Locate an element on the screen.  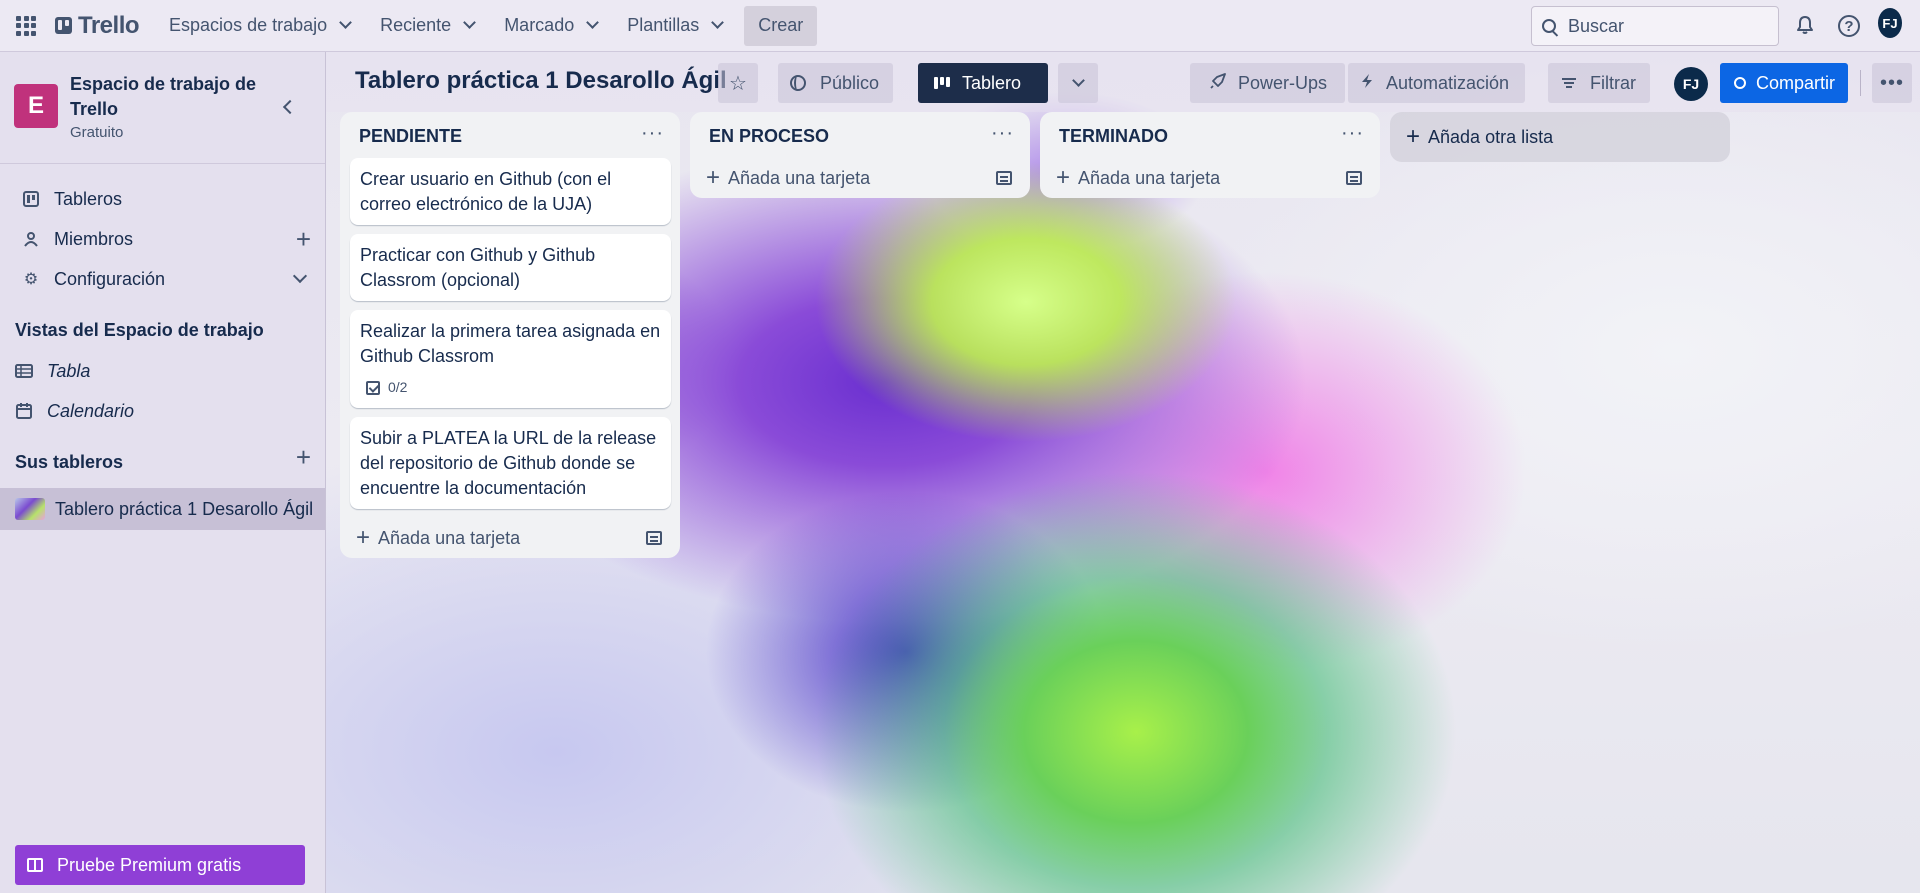
board-menu-button: ••• is located at coordinates (1892, 83).